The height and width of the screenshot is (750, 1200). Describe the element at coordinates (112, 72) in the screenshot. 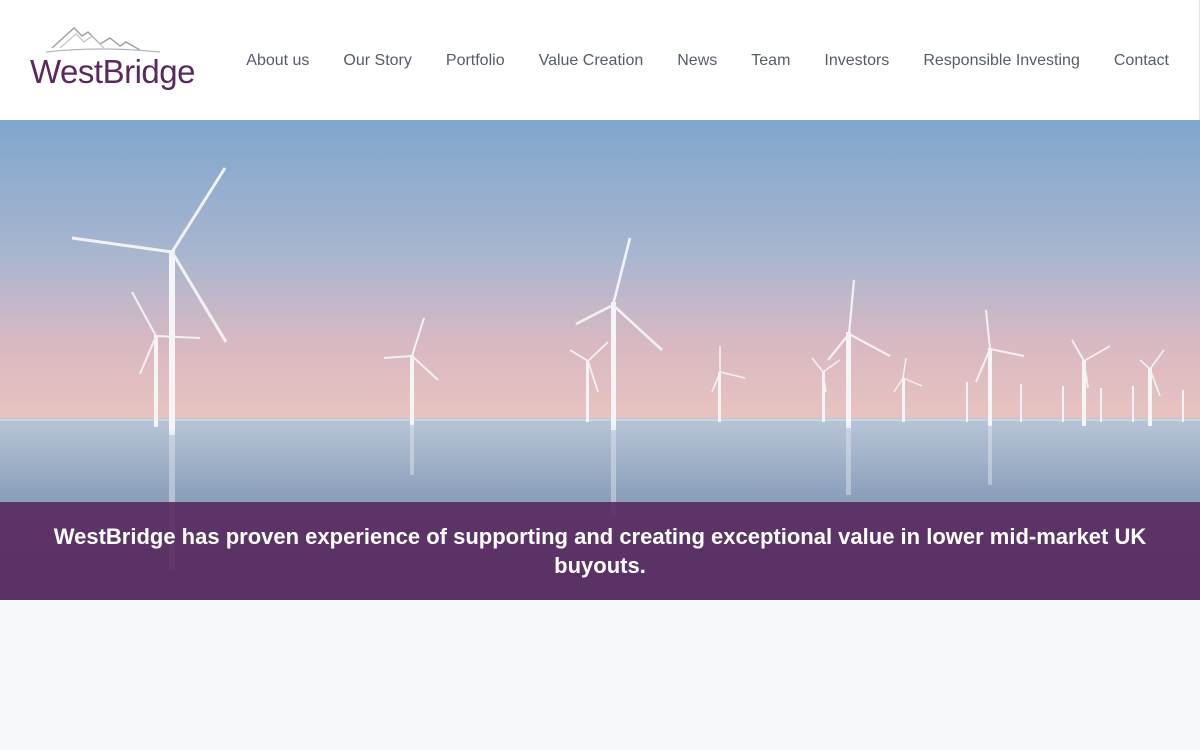

I see `brand-wordmark: WestBridge` at that location.